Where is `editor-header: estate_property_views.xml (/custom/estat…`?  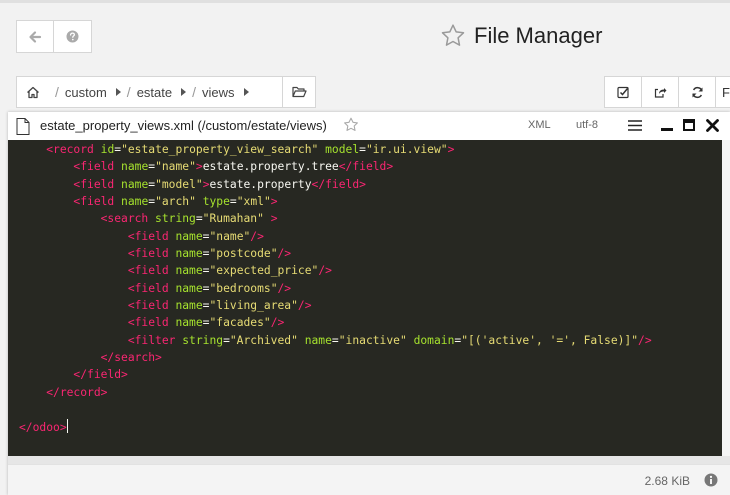
editor-header: estate_property_views.xml (/custom/estat… is located at coordinates (369, 126).